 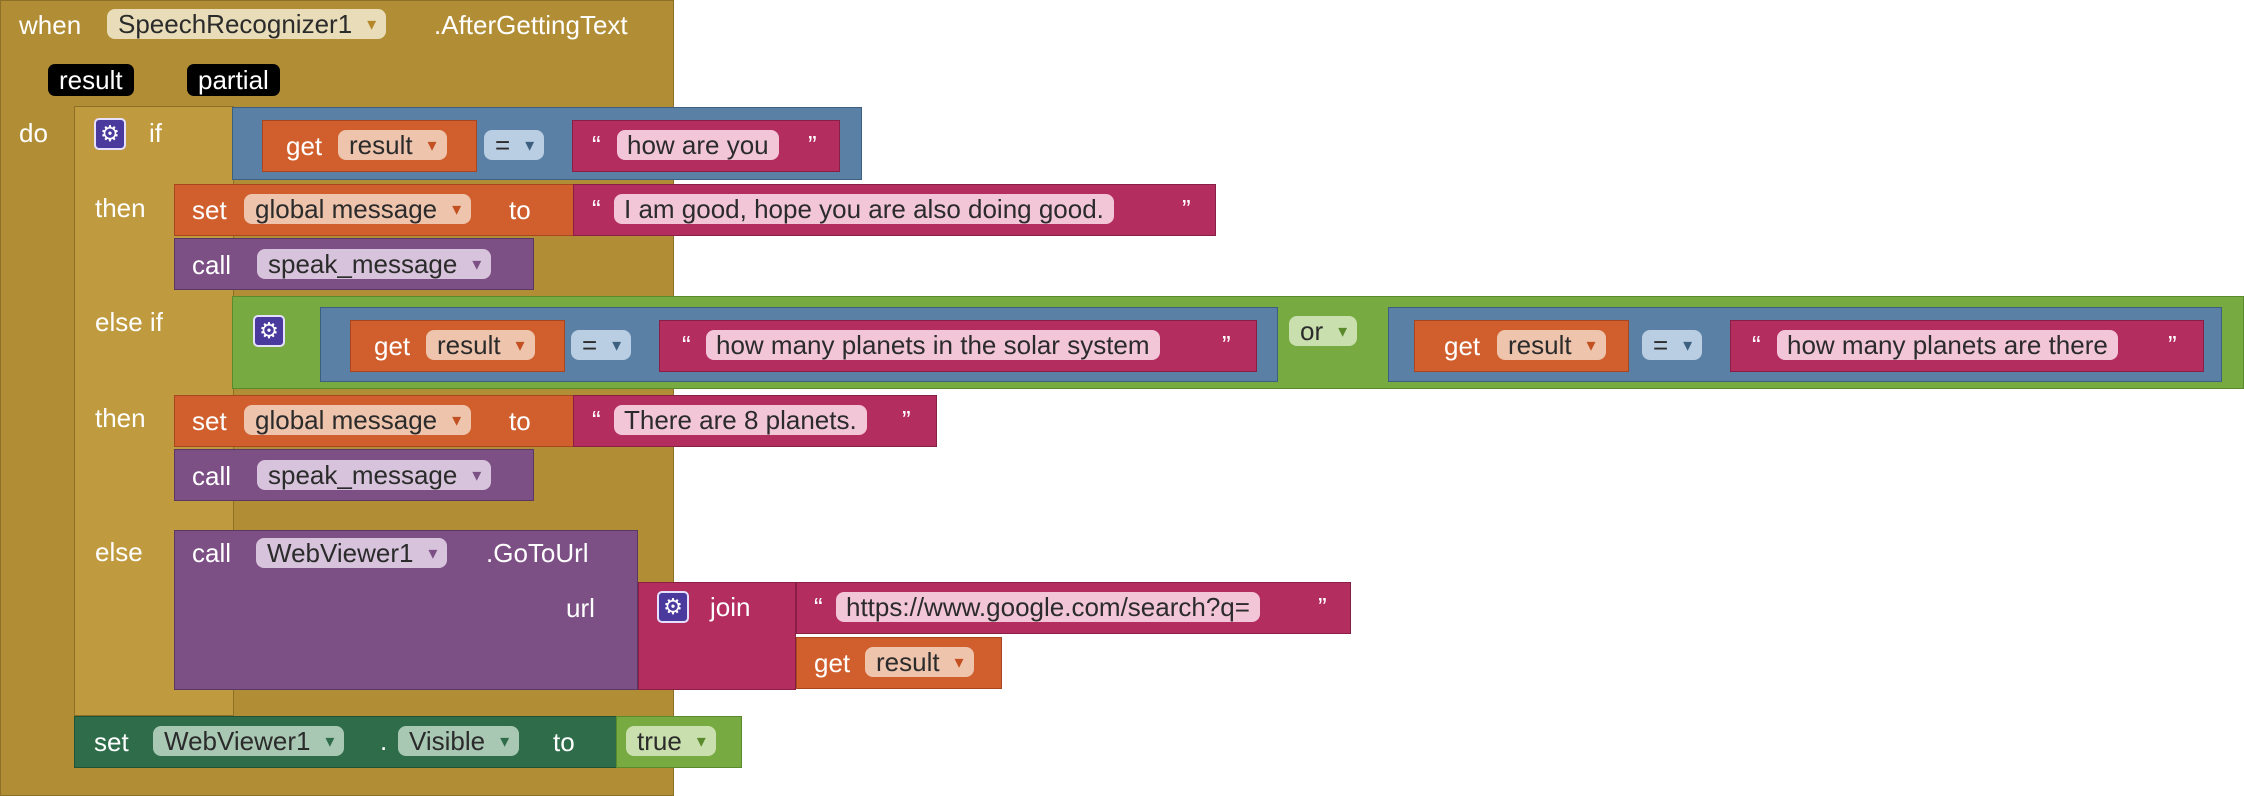 What do you see at coordinates (671, 741) in the screenshot?
I see `boolean-dropdown: true` at bounding box center [671, 741].